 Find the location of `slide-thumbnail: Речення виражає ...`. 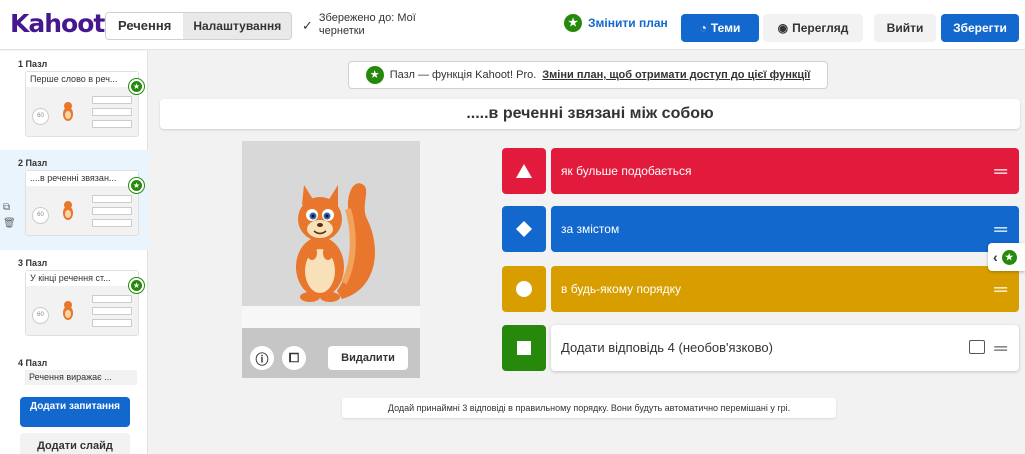

slide-thumbnail: Речення виражає ... is located at coordinates (82, 380).